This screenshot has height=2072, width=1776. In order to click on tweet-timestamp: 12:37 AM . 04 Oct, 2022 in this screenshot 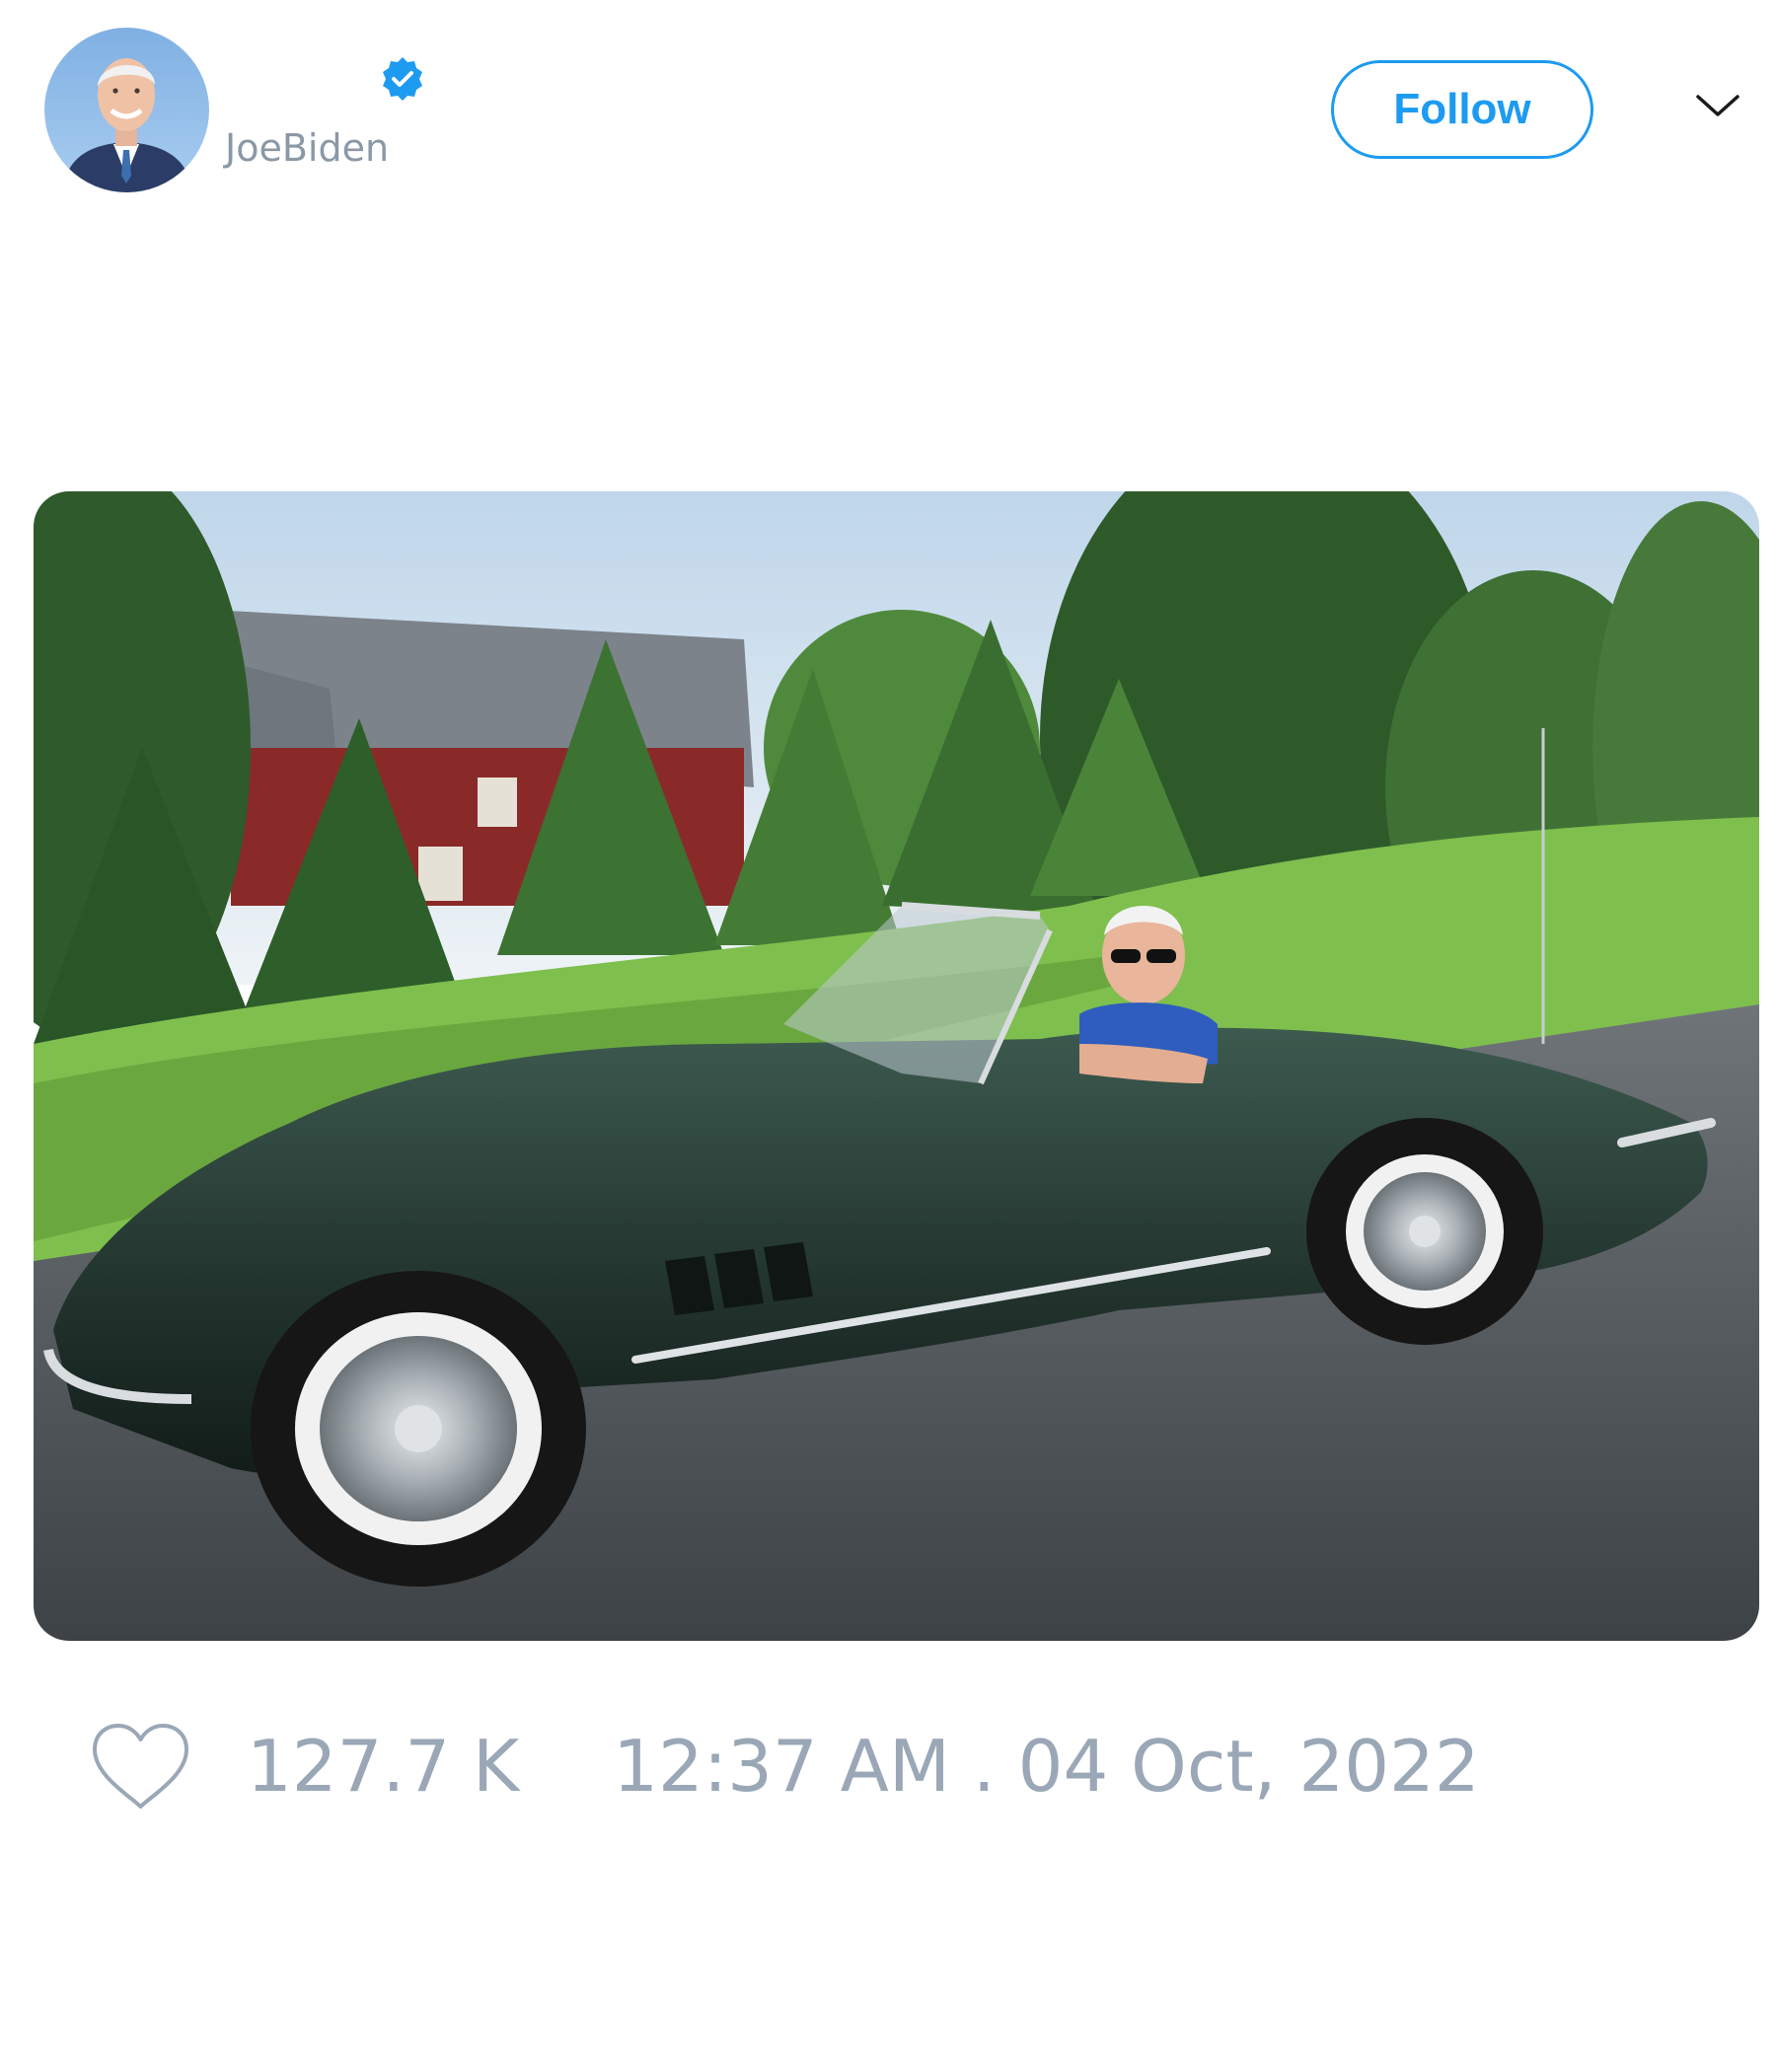, I will do `click(1046, 1766)`.